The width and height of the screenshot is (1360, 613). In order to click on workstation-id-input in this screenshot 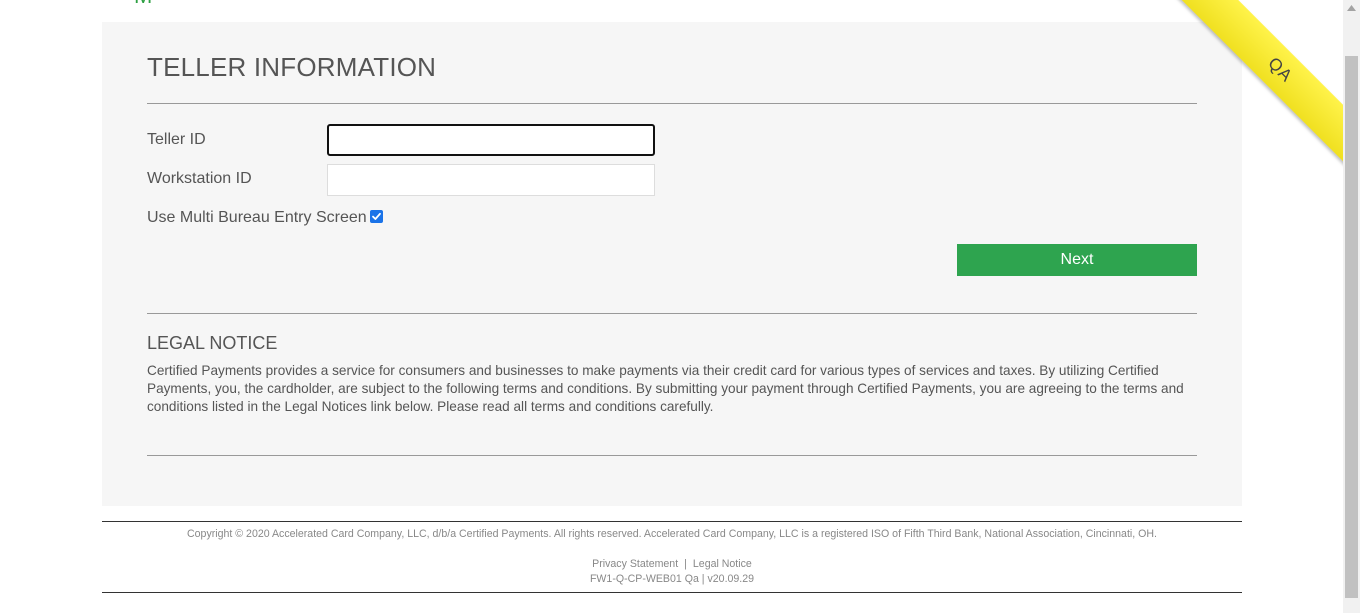, I will do `click(491, 180)`.